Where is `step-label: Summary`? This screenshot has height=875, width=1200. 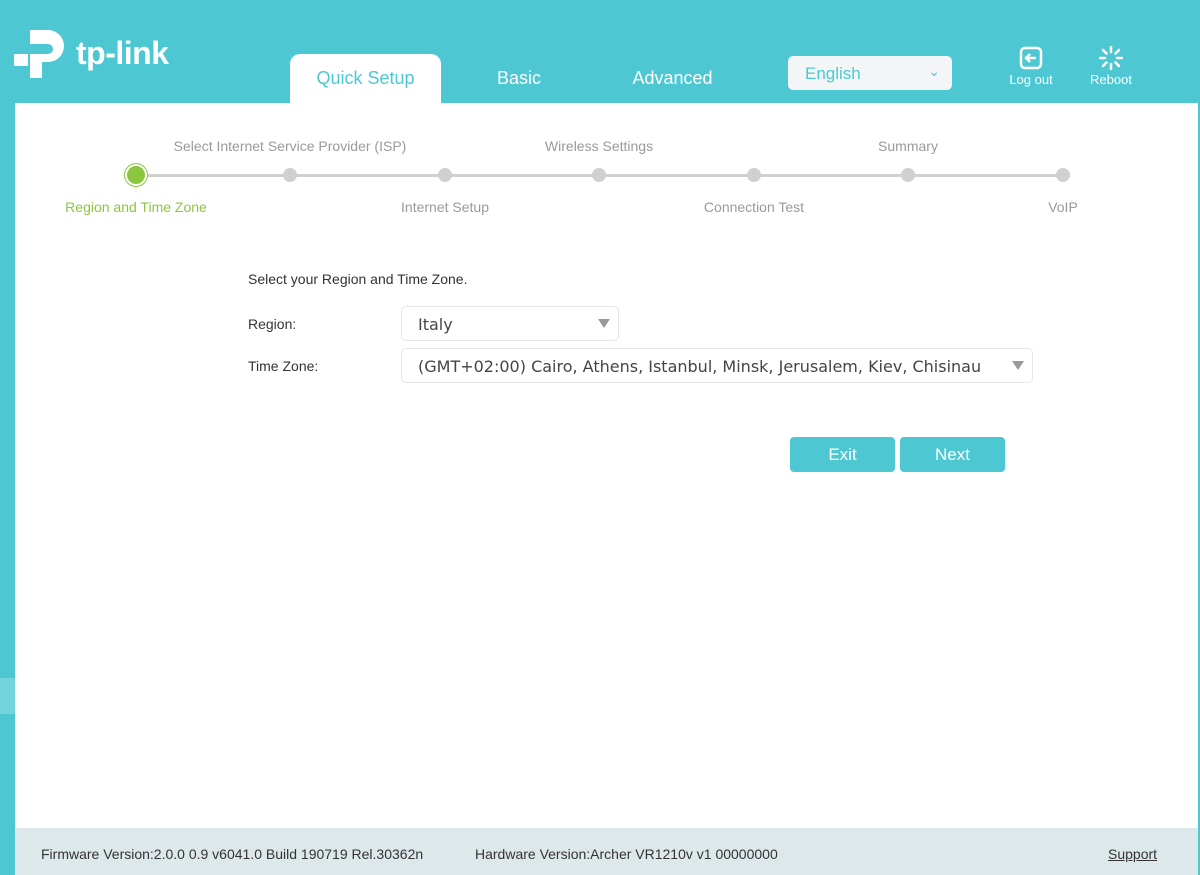 step-label: Summary is located at coordinates (908, 146).